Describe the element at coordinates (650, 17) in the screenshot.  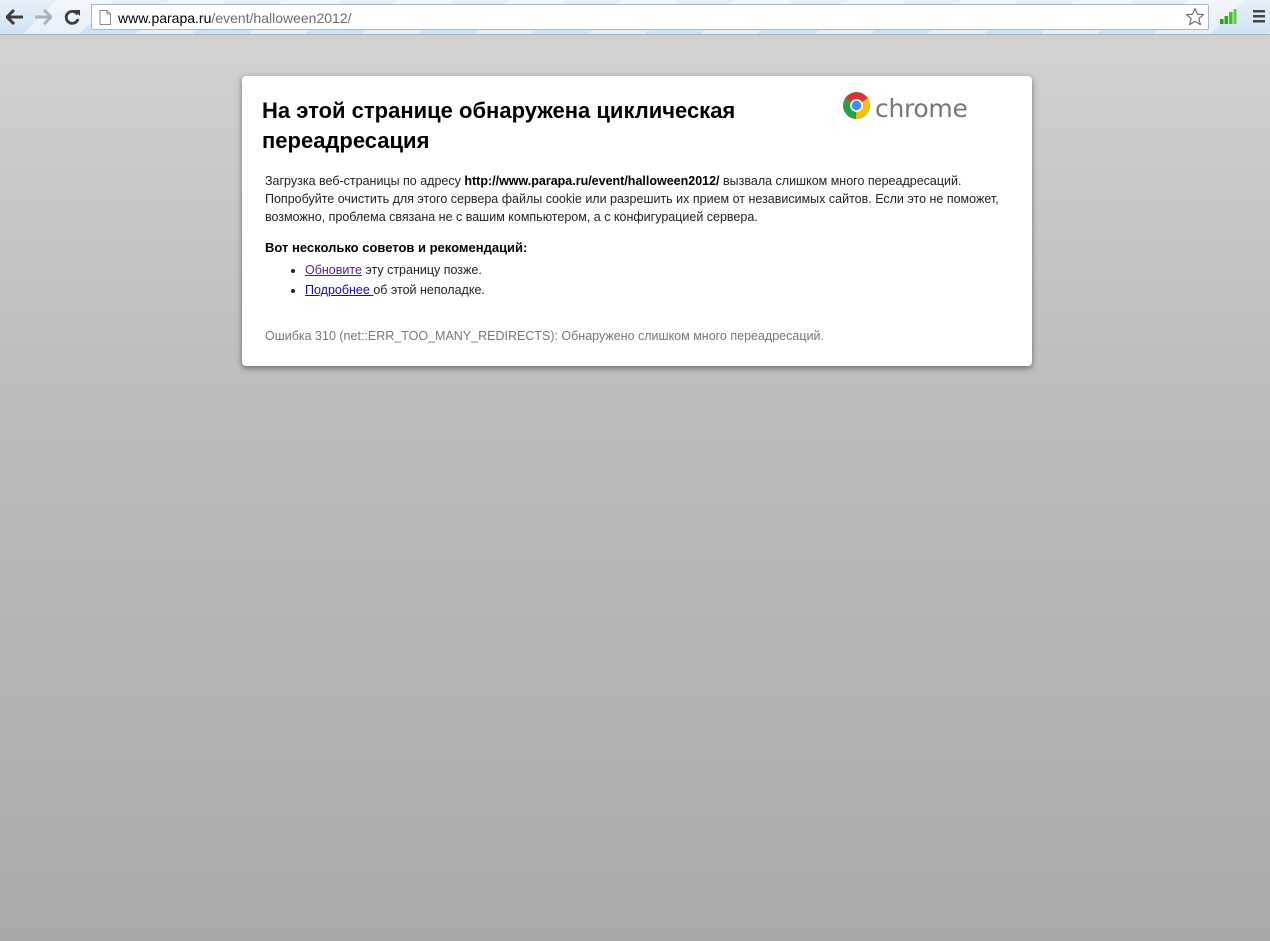
I see `address-bar: www.parapa.ru/event/halloween2012/` at that location.